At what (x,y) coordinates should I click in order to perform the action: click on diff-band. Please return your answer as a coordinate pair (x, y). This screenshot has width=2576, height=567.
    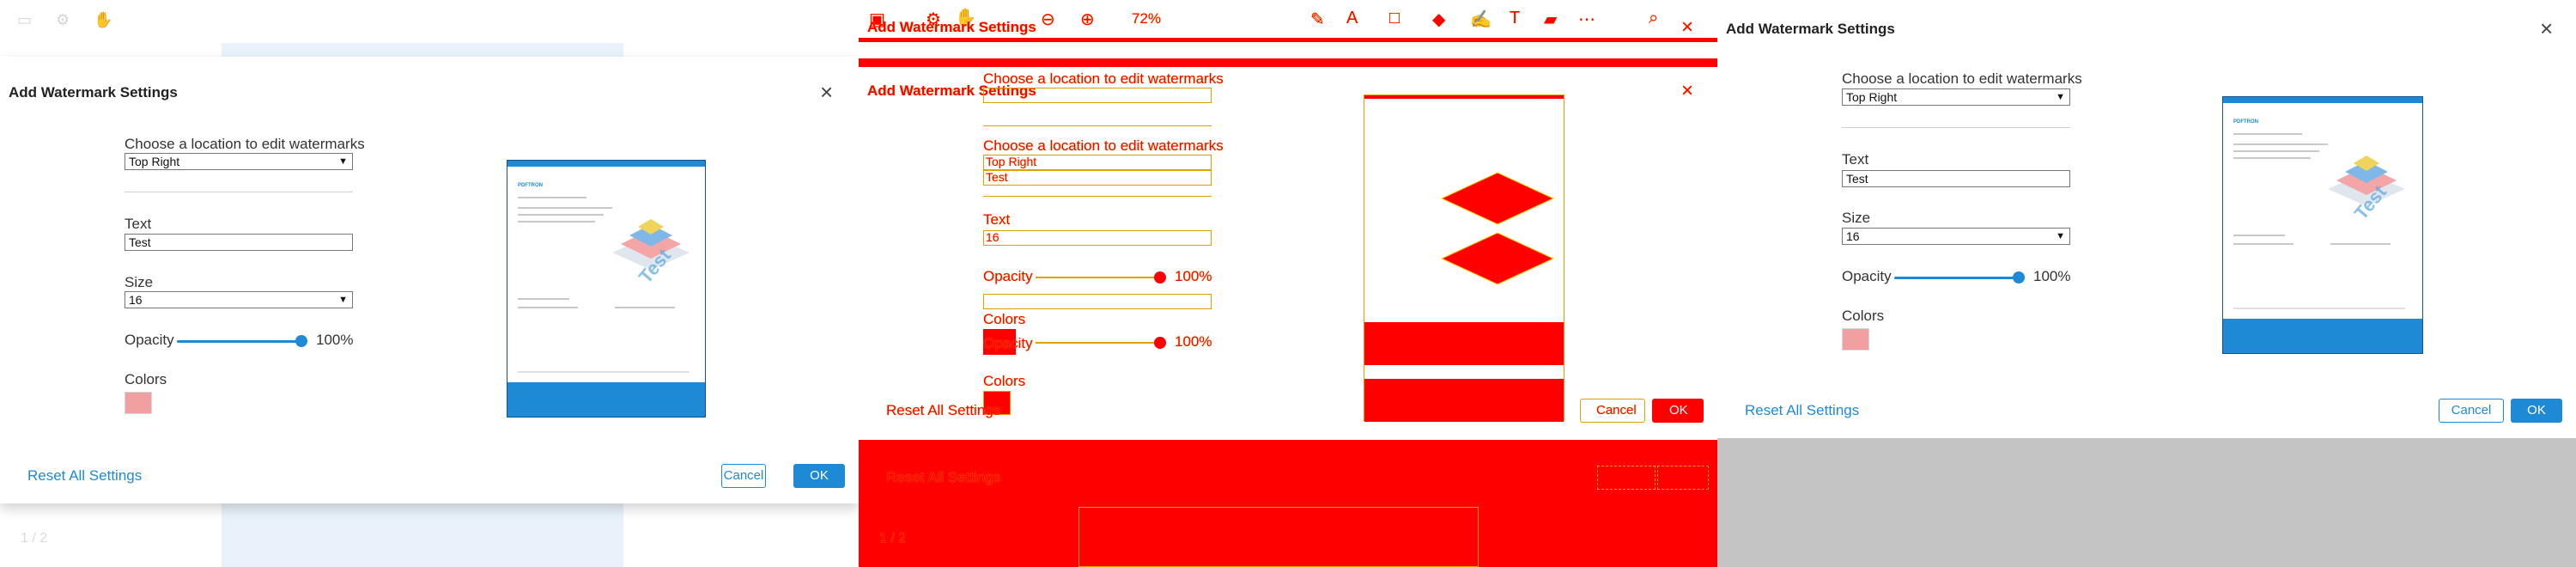
    Looking at the image, I should click on (1288, 40).